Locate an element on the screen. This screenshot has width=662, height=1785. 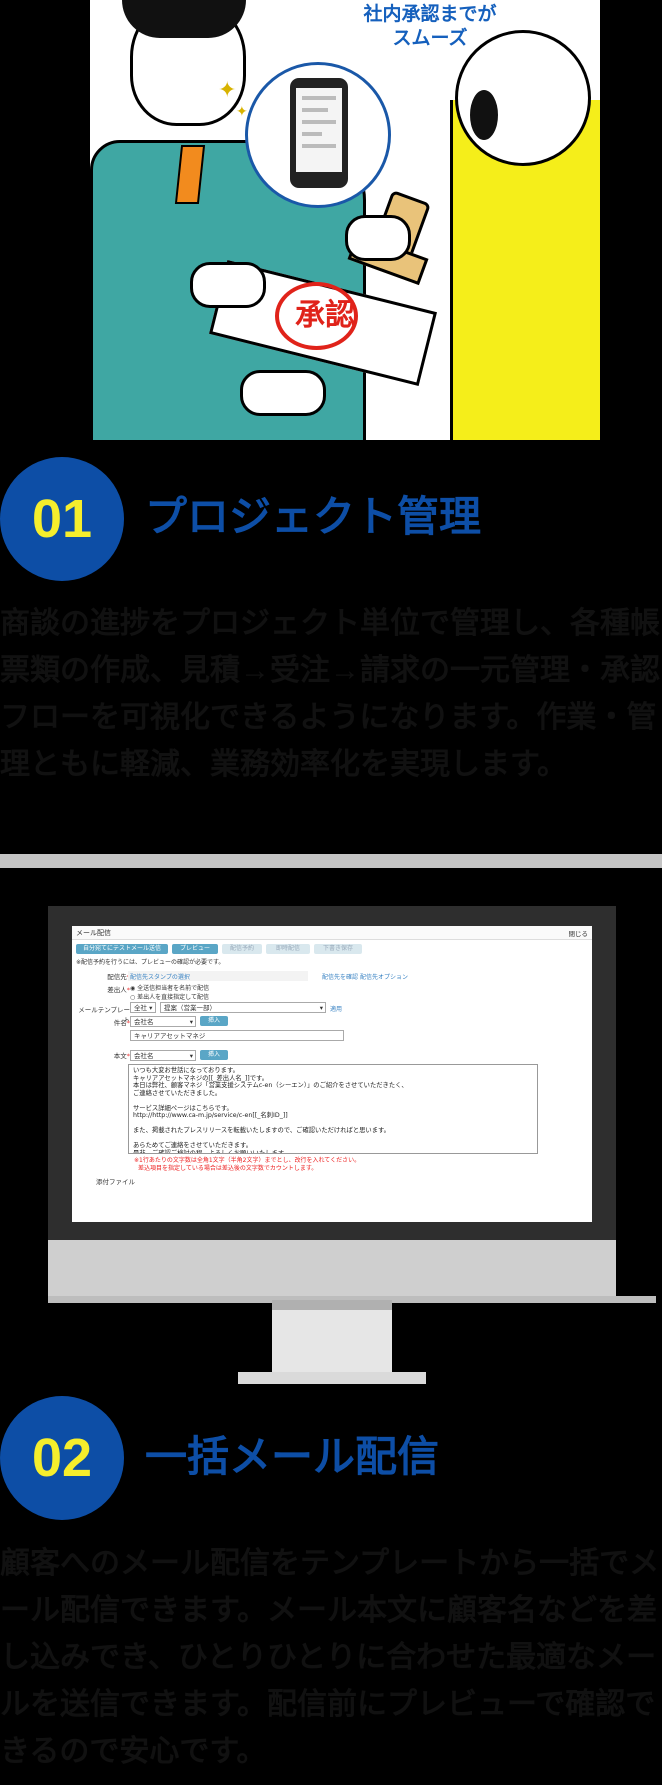
body-warning-2: 差込項目を指定している場合は差込後の文字数でカウントします。 is located at coordinates (228, 1168).